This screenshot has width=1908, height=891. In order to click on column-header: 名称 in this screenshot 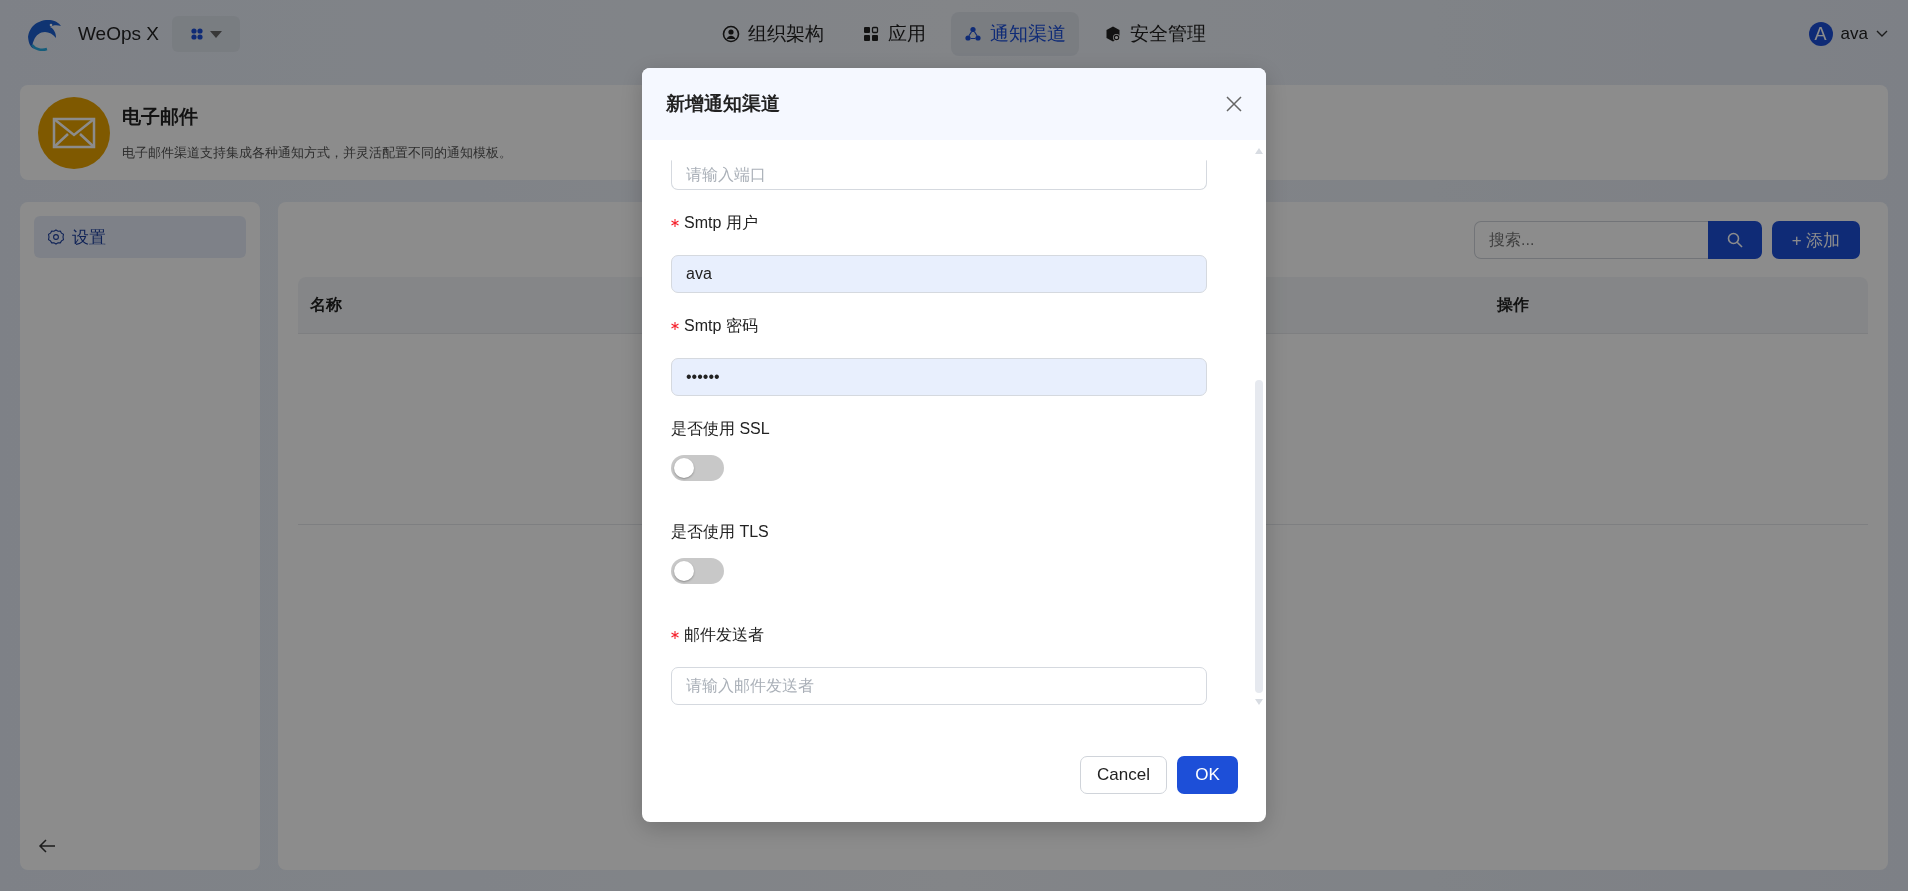, I will do `click(326, 304)`.